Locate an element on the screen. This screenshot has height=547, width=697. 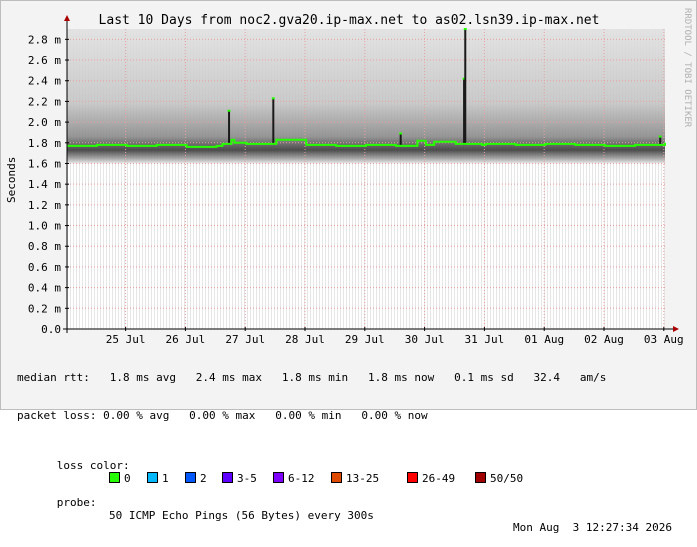
y-axis-label: Seconds is located at coordinates (11, 180).